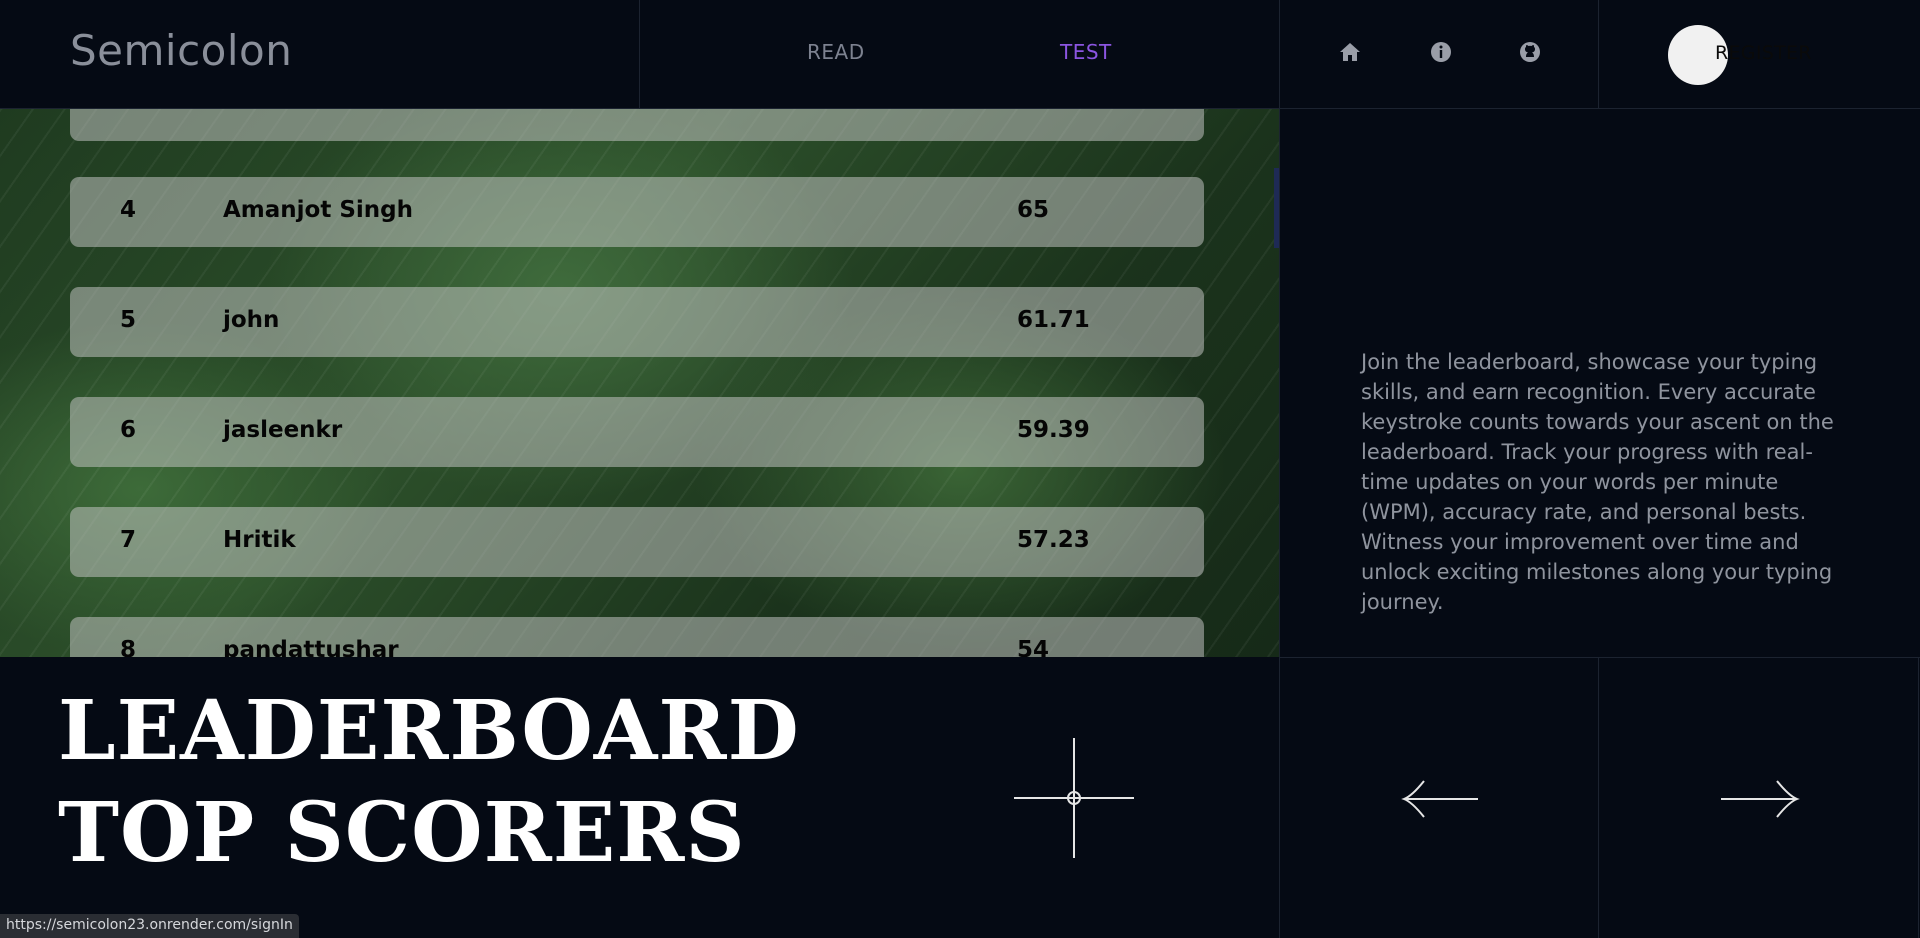 The width and height of the screenshot is (1920, 938). What do you see at coordinates (1530, 52) in the screenshot?
I see `github-icon` at bounding box center [1530, 52].